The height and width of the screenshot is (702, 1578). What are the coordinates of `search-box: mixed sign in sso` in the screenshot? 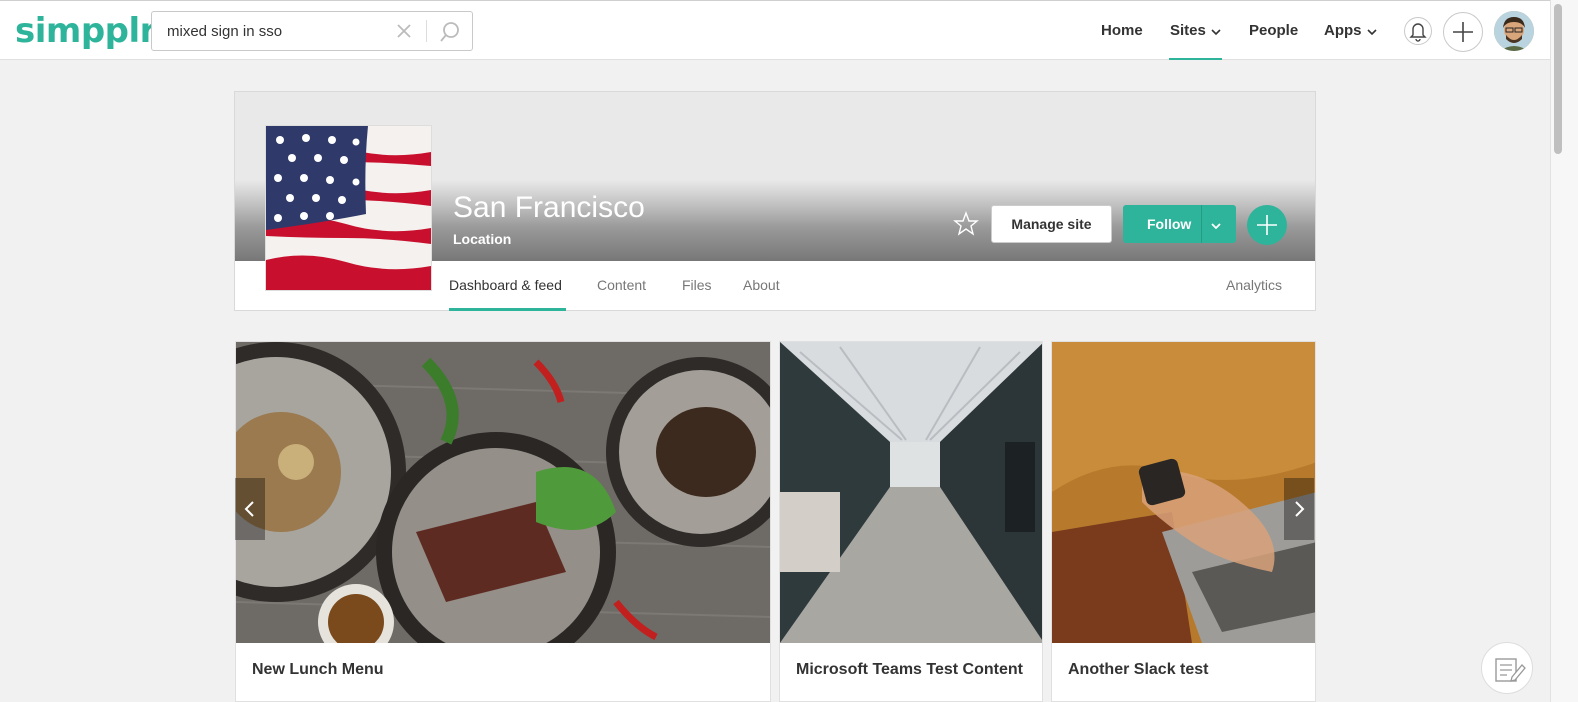 It's located at (312, 31).